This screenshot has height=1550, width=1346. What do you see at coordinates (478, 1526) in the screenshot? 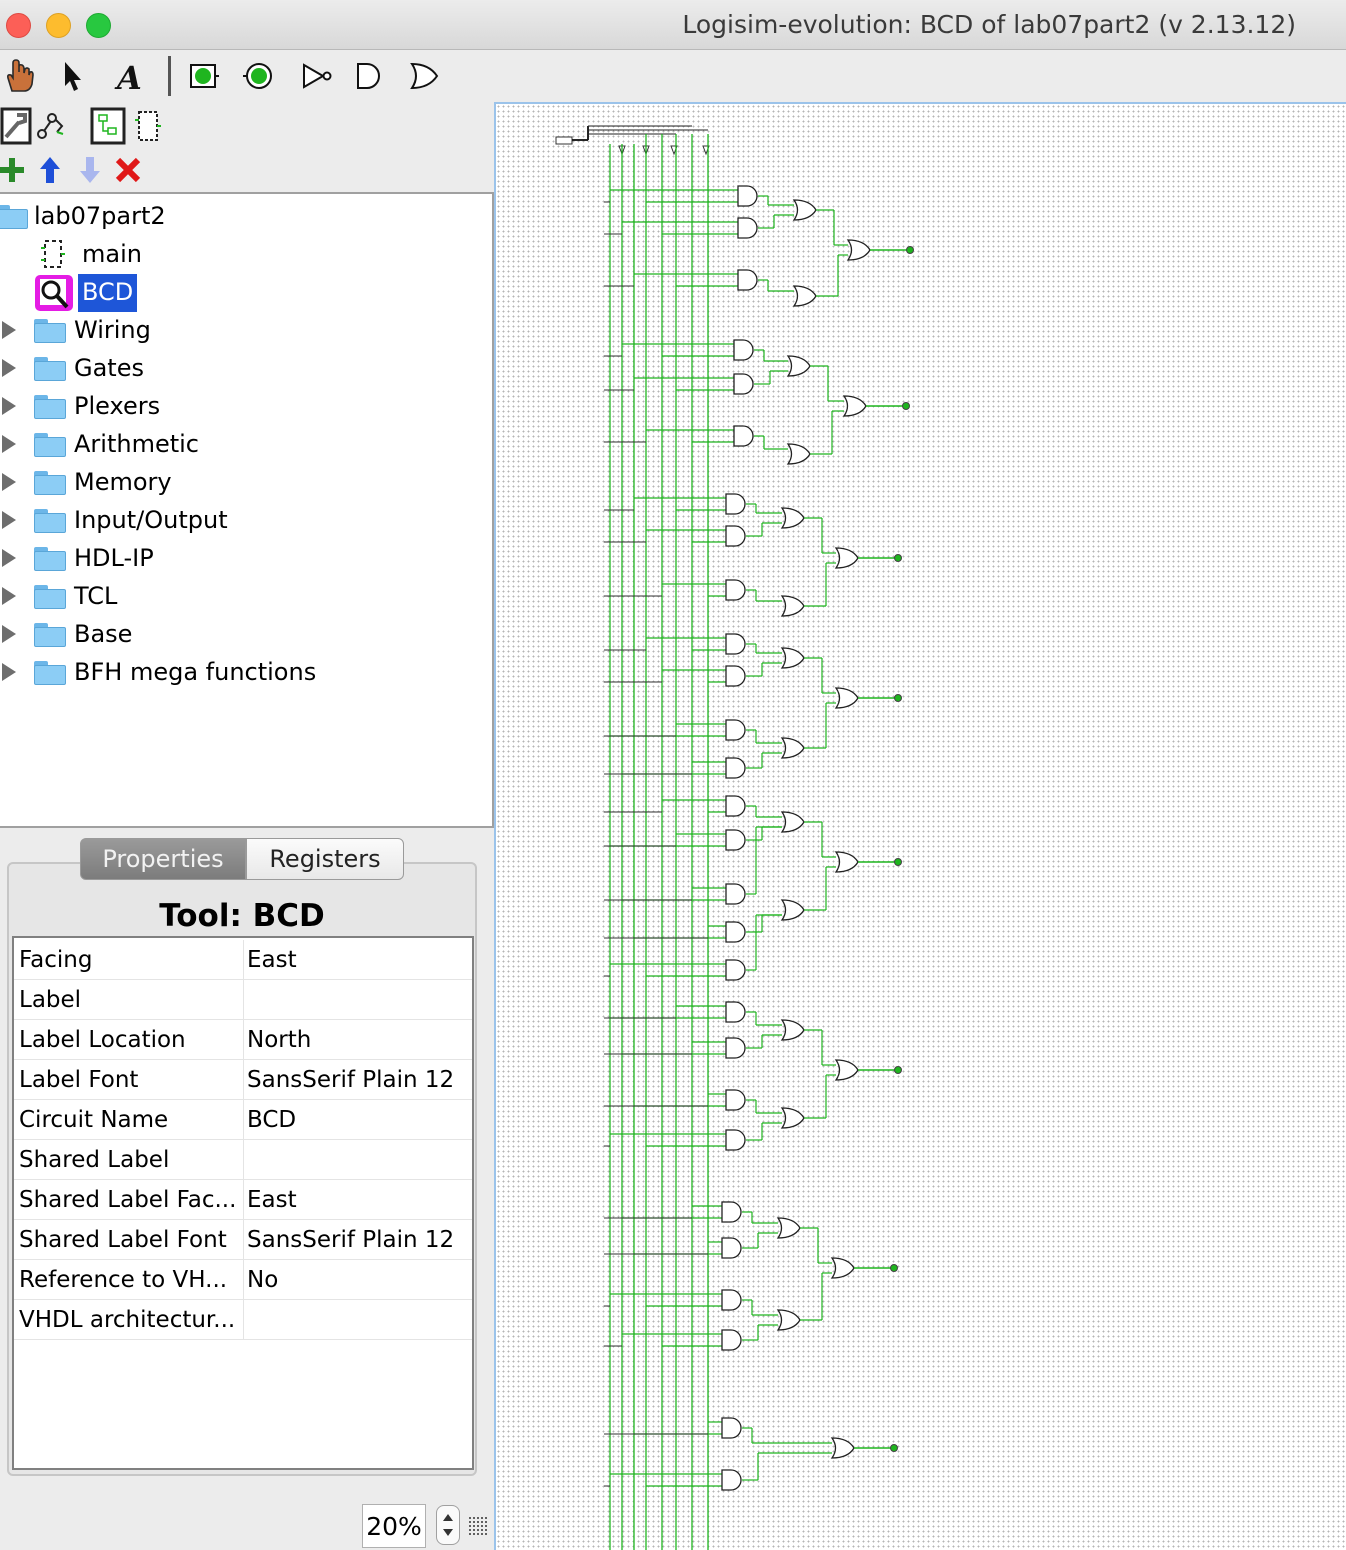
I see `grid-toggle-icon` at bounding box center [478, 1526].